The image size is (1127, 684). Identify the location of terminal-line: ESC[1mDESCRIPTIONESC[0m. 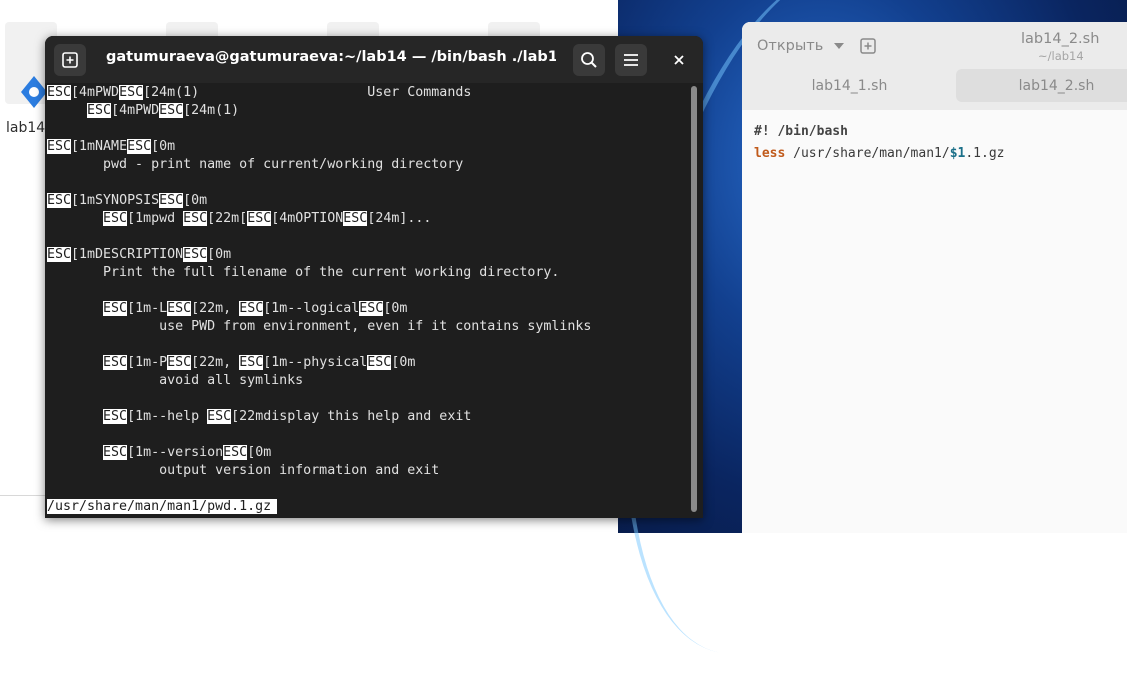
(139, 255).